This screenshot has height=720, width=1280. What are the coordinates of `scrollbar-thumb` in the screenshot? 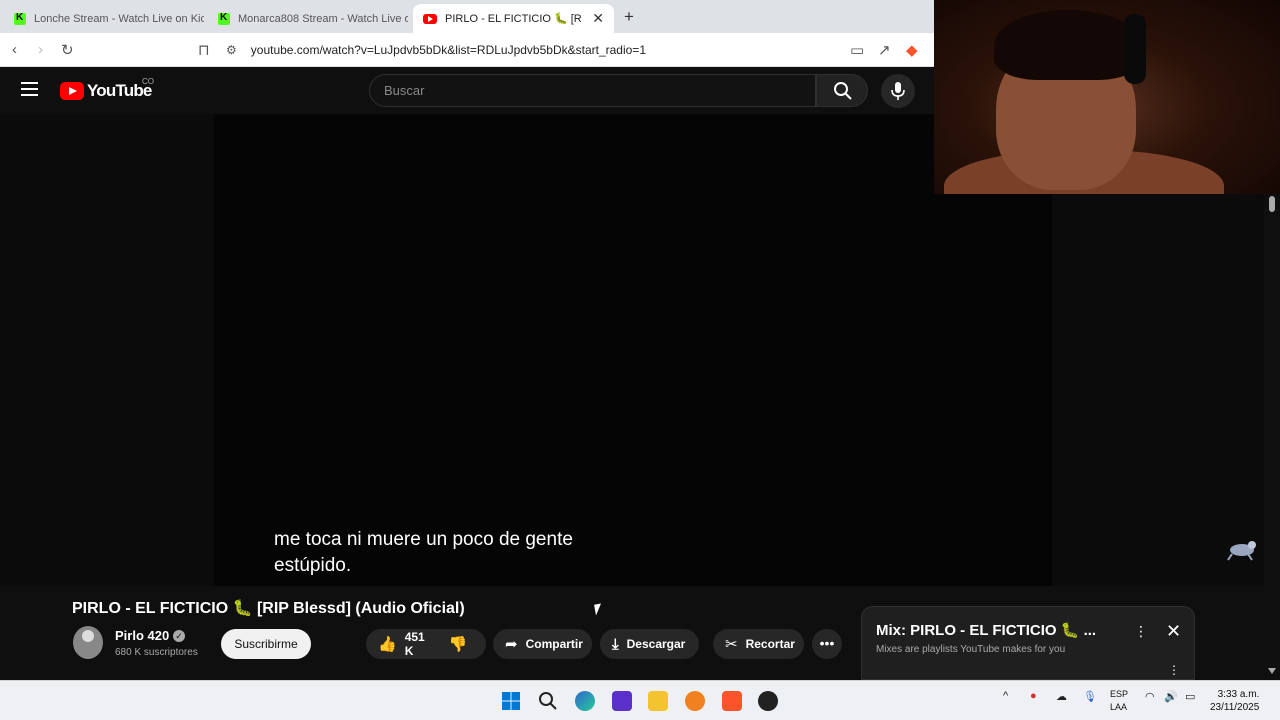 It's located at (1272, 204).